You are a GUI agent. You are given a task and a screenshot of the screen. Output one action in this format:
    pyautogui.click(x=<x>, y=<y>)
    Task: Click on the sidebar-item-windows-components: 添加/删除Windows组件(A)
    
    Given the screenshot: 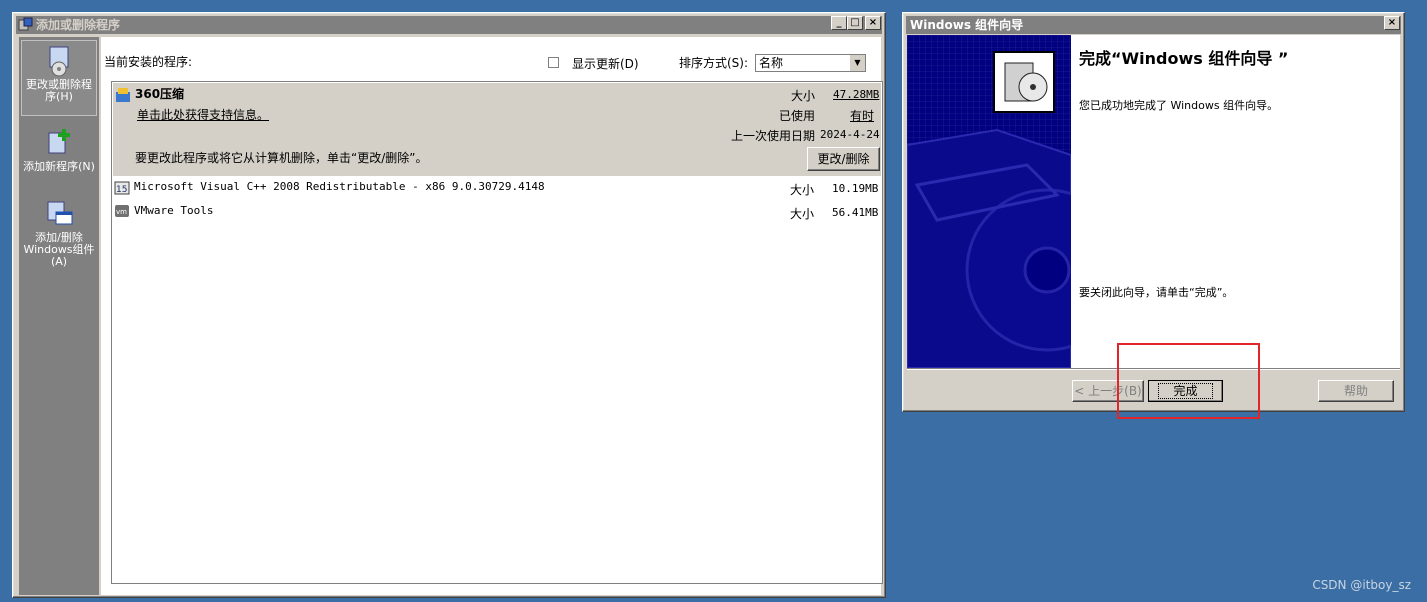 What is the action you would take?
    pyautogui.click(x=59, y=233)
    